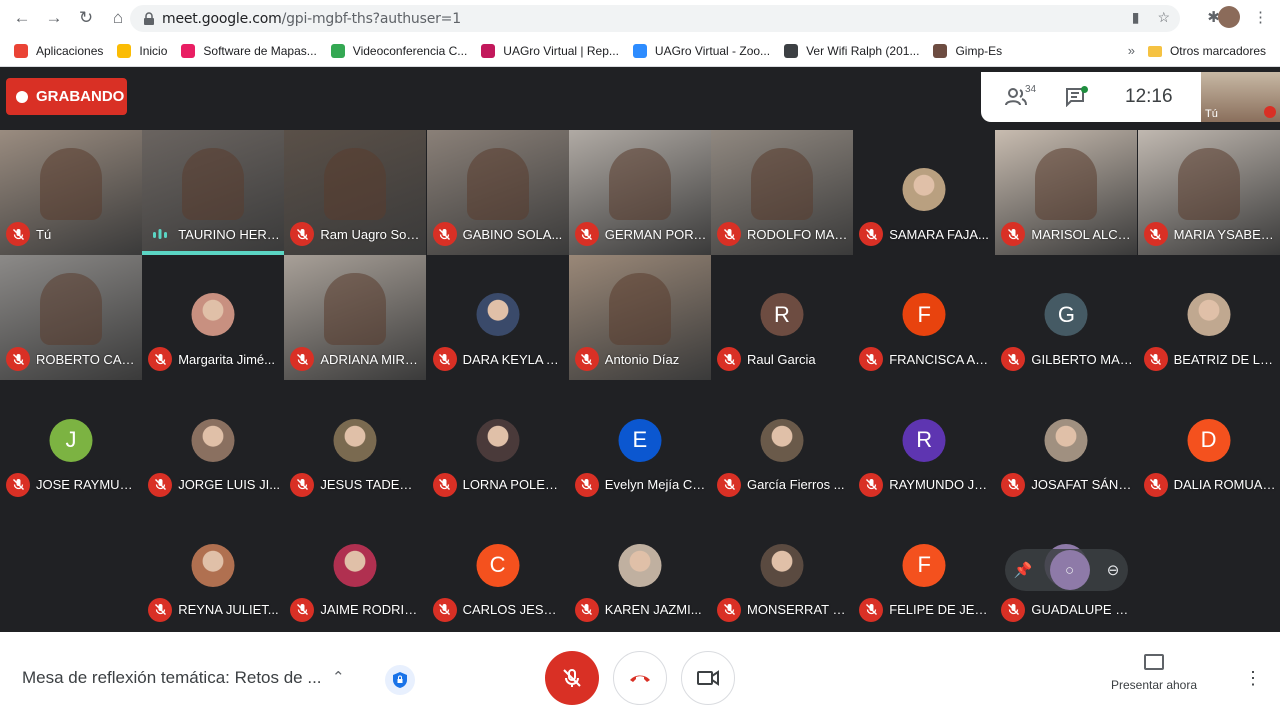 This screenshot has height=720, width=1280. I want to click on camera-button, so click(708, 678).